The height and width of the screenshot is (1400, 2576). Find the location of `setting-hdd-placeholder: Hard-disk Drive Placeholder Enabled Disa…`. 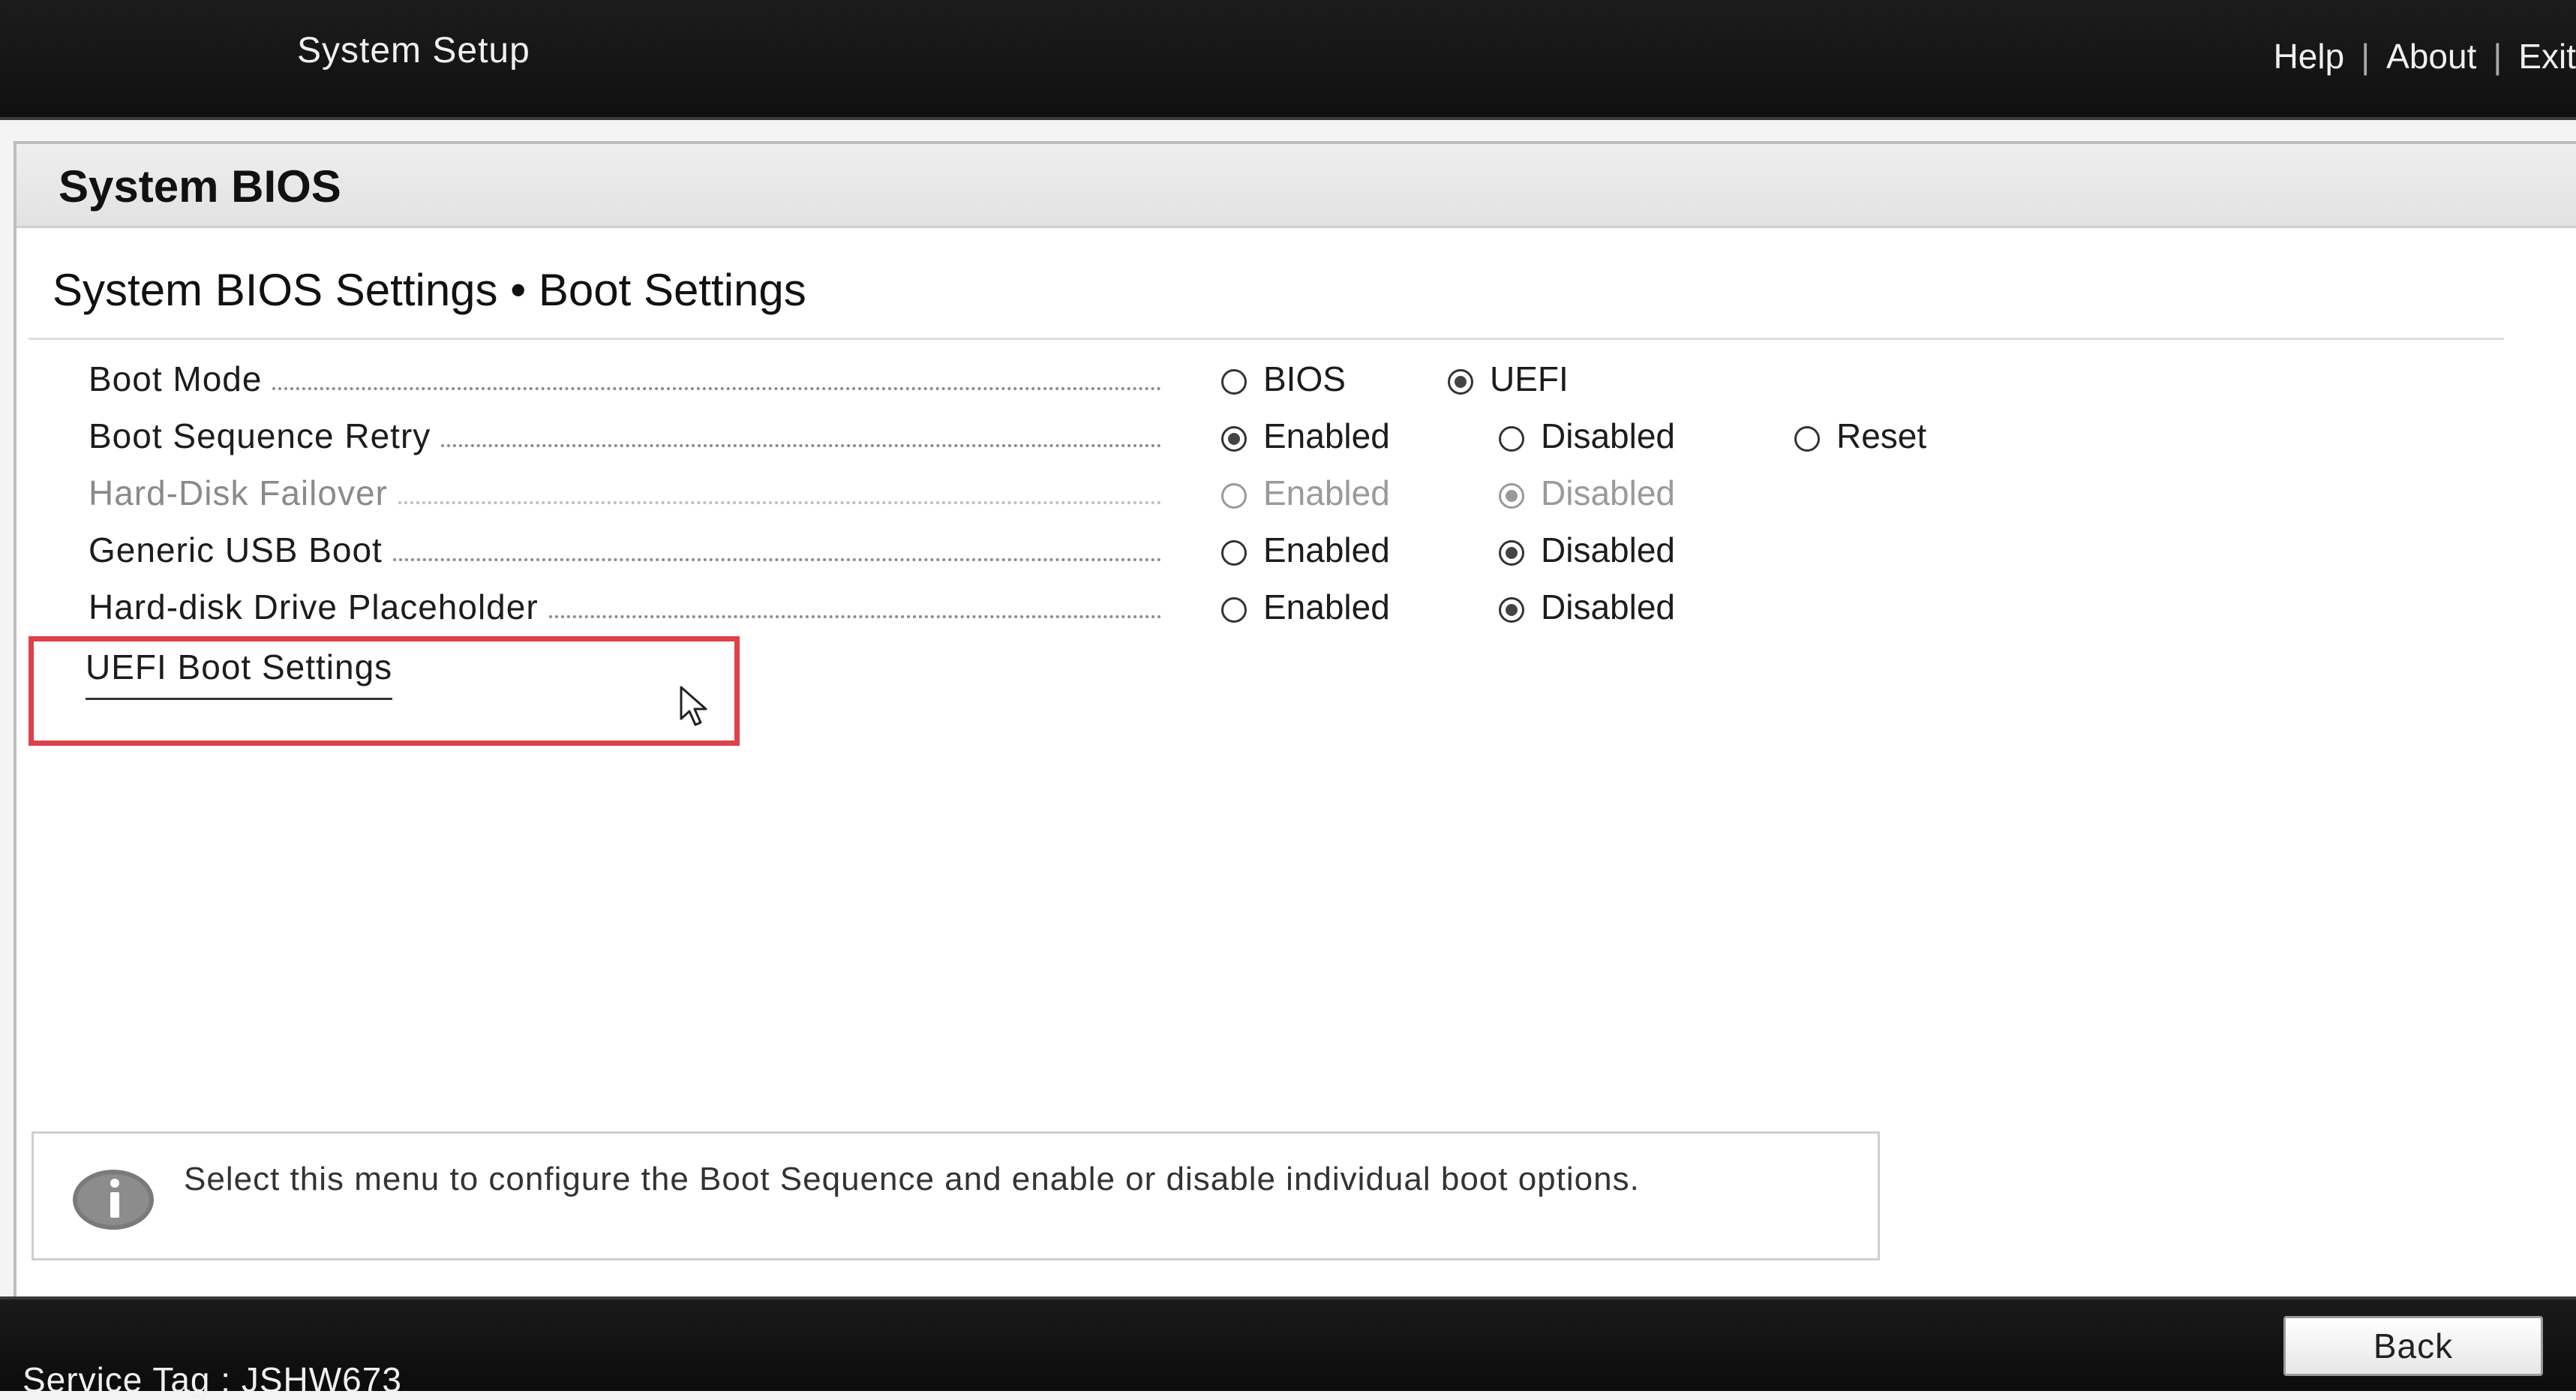

setting-hdd-placeholder: Hard-disk Drive Placeholder Enabled Disa… is located at coordinates (1064, 607).